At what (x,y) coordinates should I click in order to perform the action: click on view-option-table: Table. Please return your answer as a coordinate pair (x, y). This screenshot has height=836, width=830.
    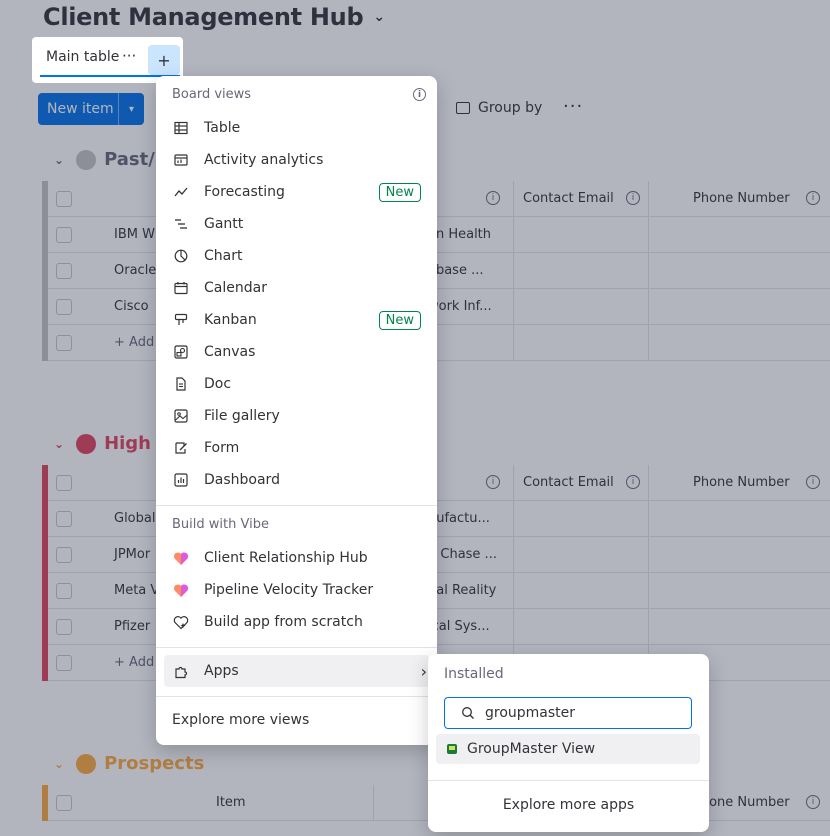
    Looking at the image, I should click on (296, 128).